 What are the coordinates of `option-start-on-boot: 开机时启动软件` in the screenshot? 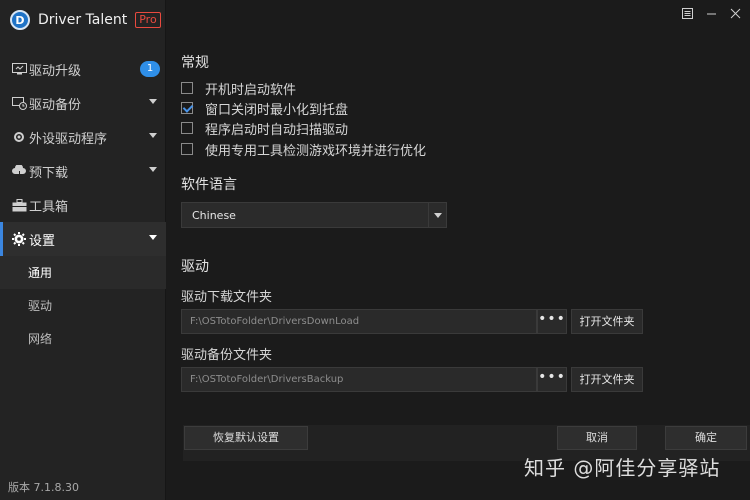 It's located at (239, 88).